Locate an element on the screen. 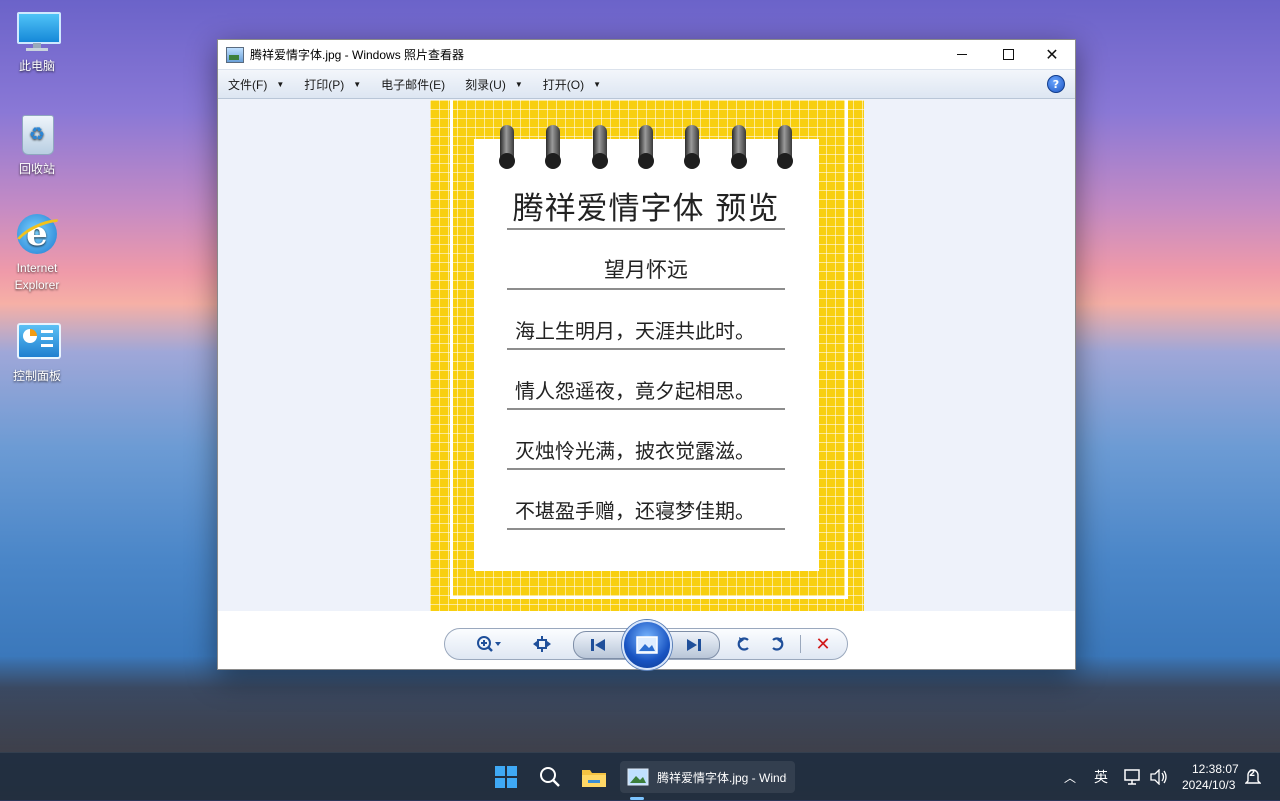 This screenshot has width=1280, height=801. search-button is located at coordinates (550, 777).